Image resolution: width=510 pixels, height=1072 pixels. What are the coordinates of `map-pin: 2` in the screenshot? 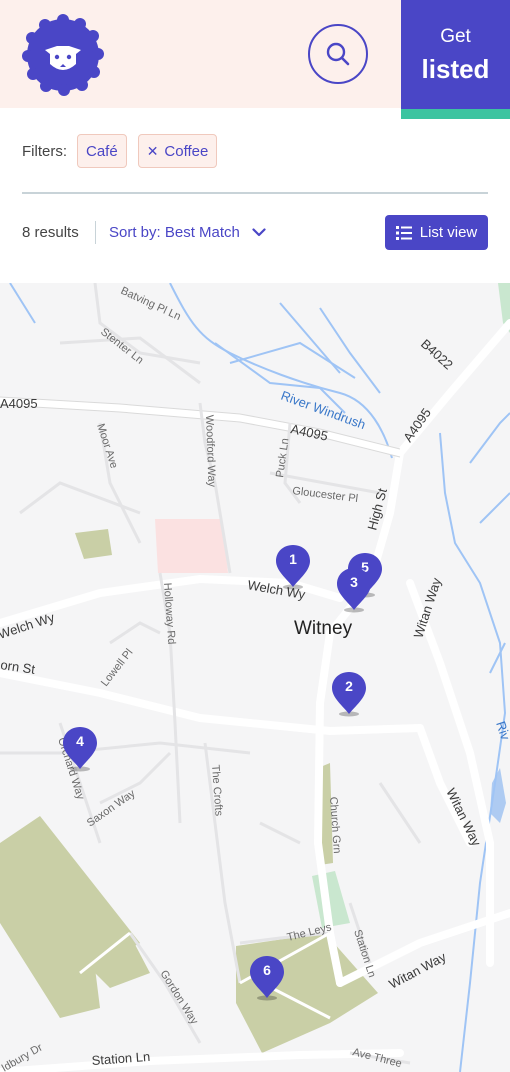 It's located at (349, 694).